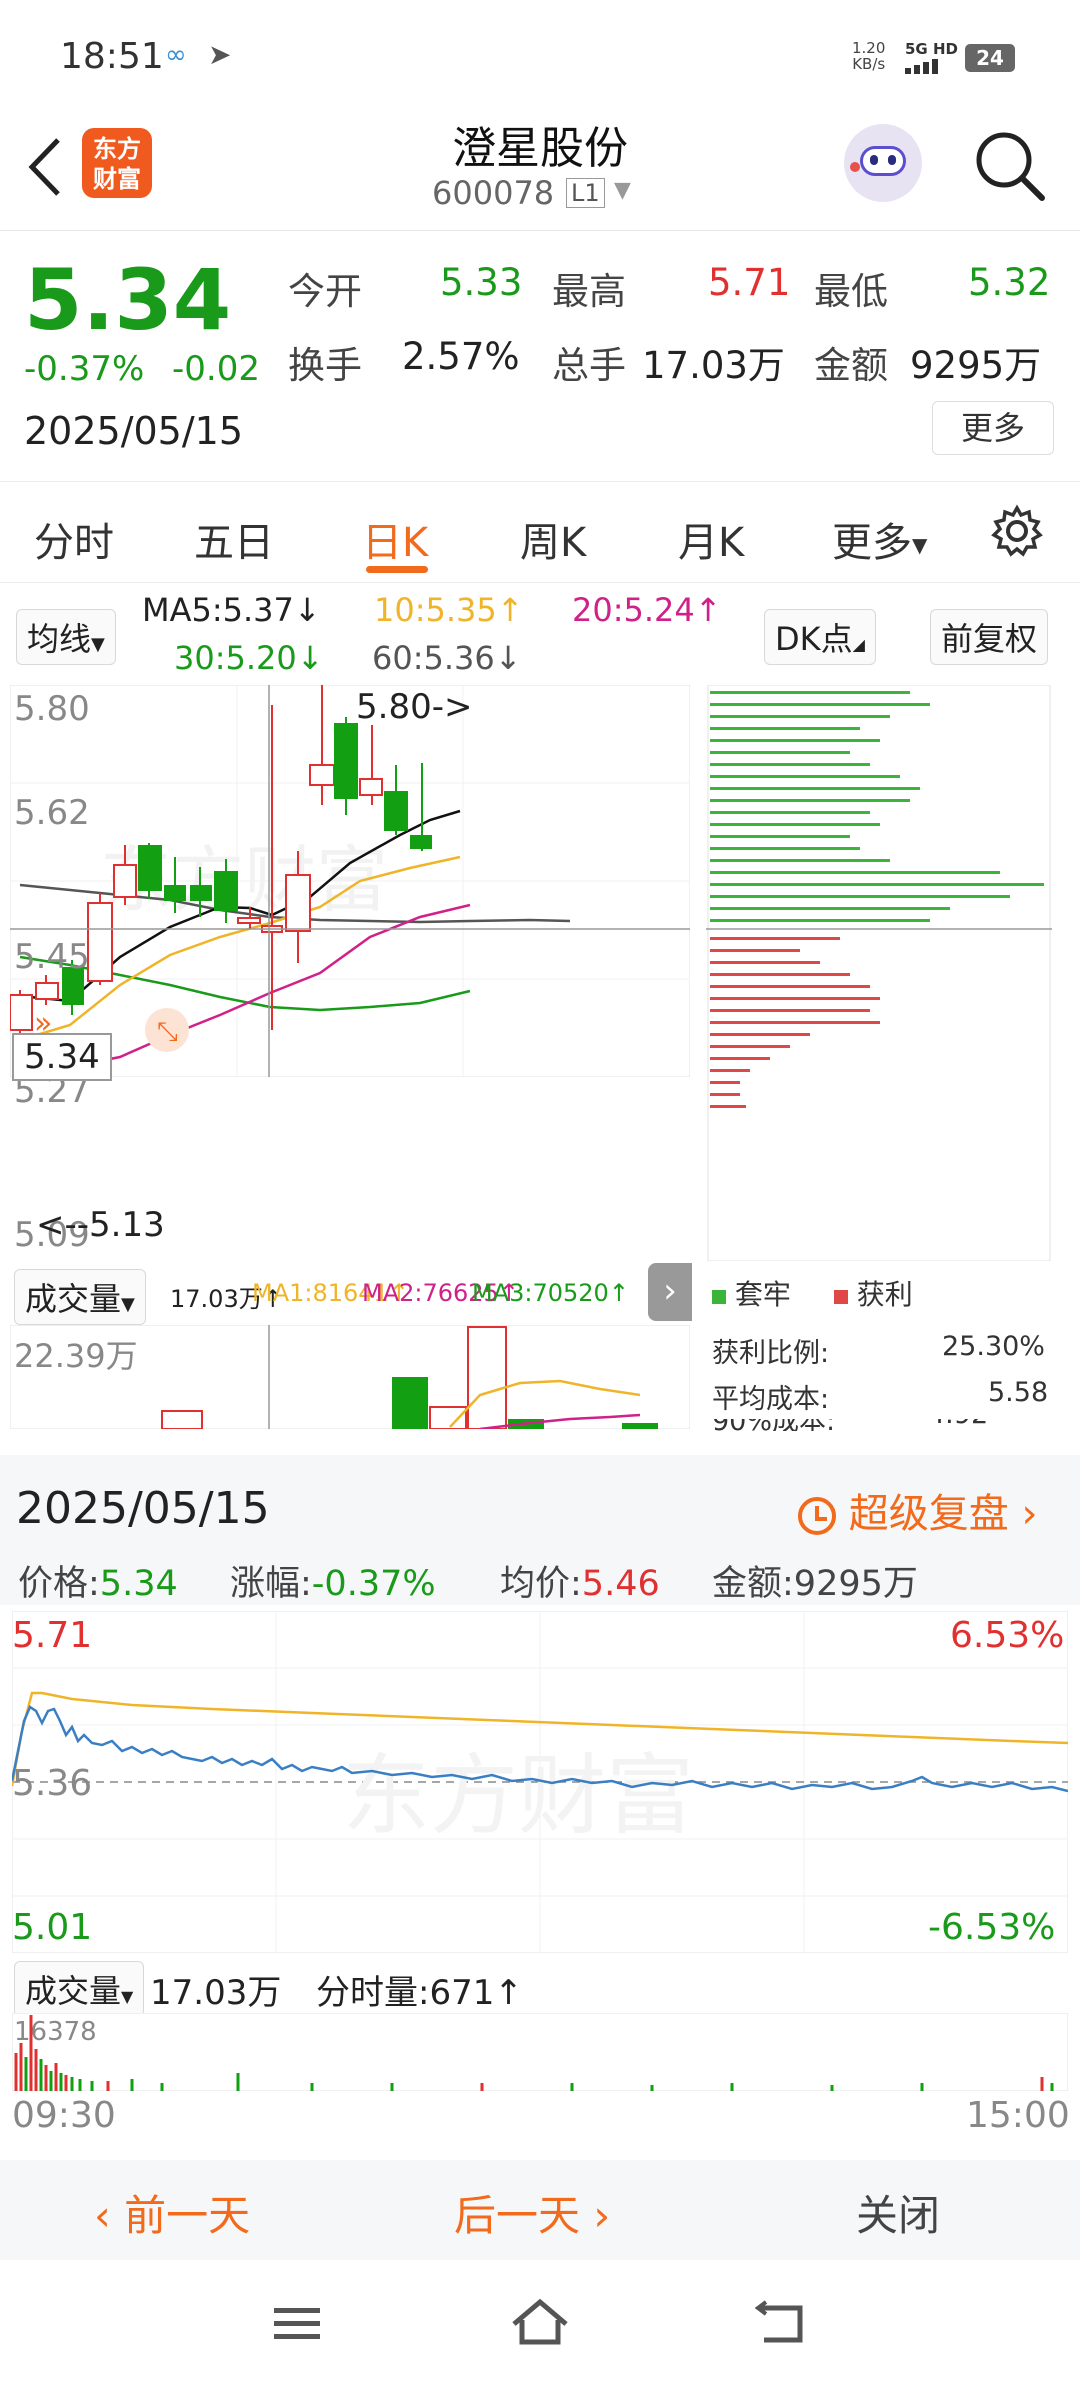  Describe the element at coordinates (112, 56) in the screenshot. I see `clock: 18:51` at that location.